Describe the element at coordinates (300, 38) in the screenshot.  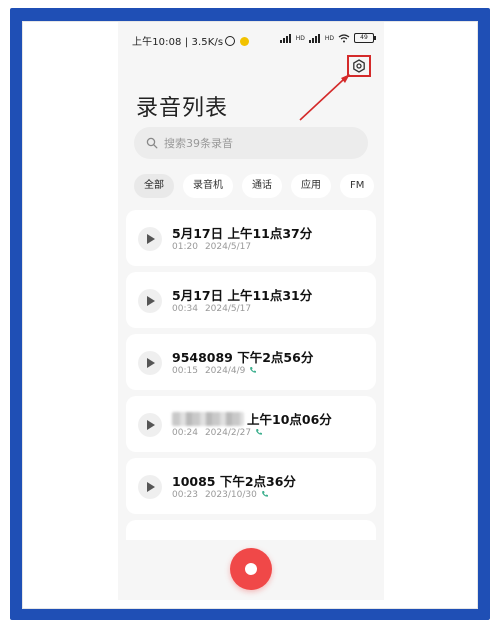
I see `hd-label: HD` at that location.